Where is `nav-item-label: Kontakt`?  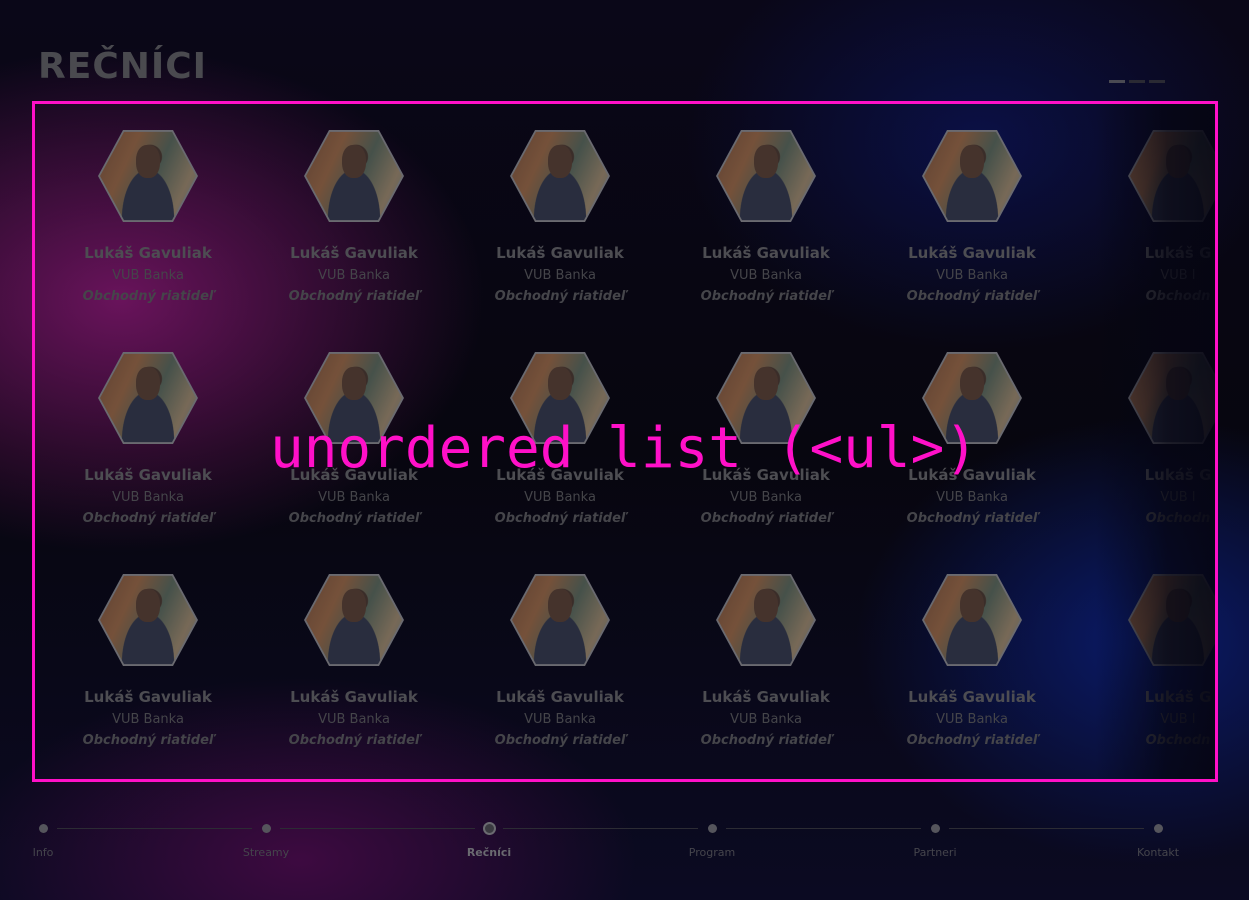
nav-item-label: Kontakt is located at coordinates (1158, 852).